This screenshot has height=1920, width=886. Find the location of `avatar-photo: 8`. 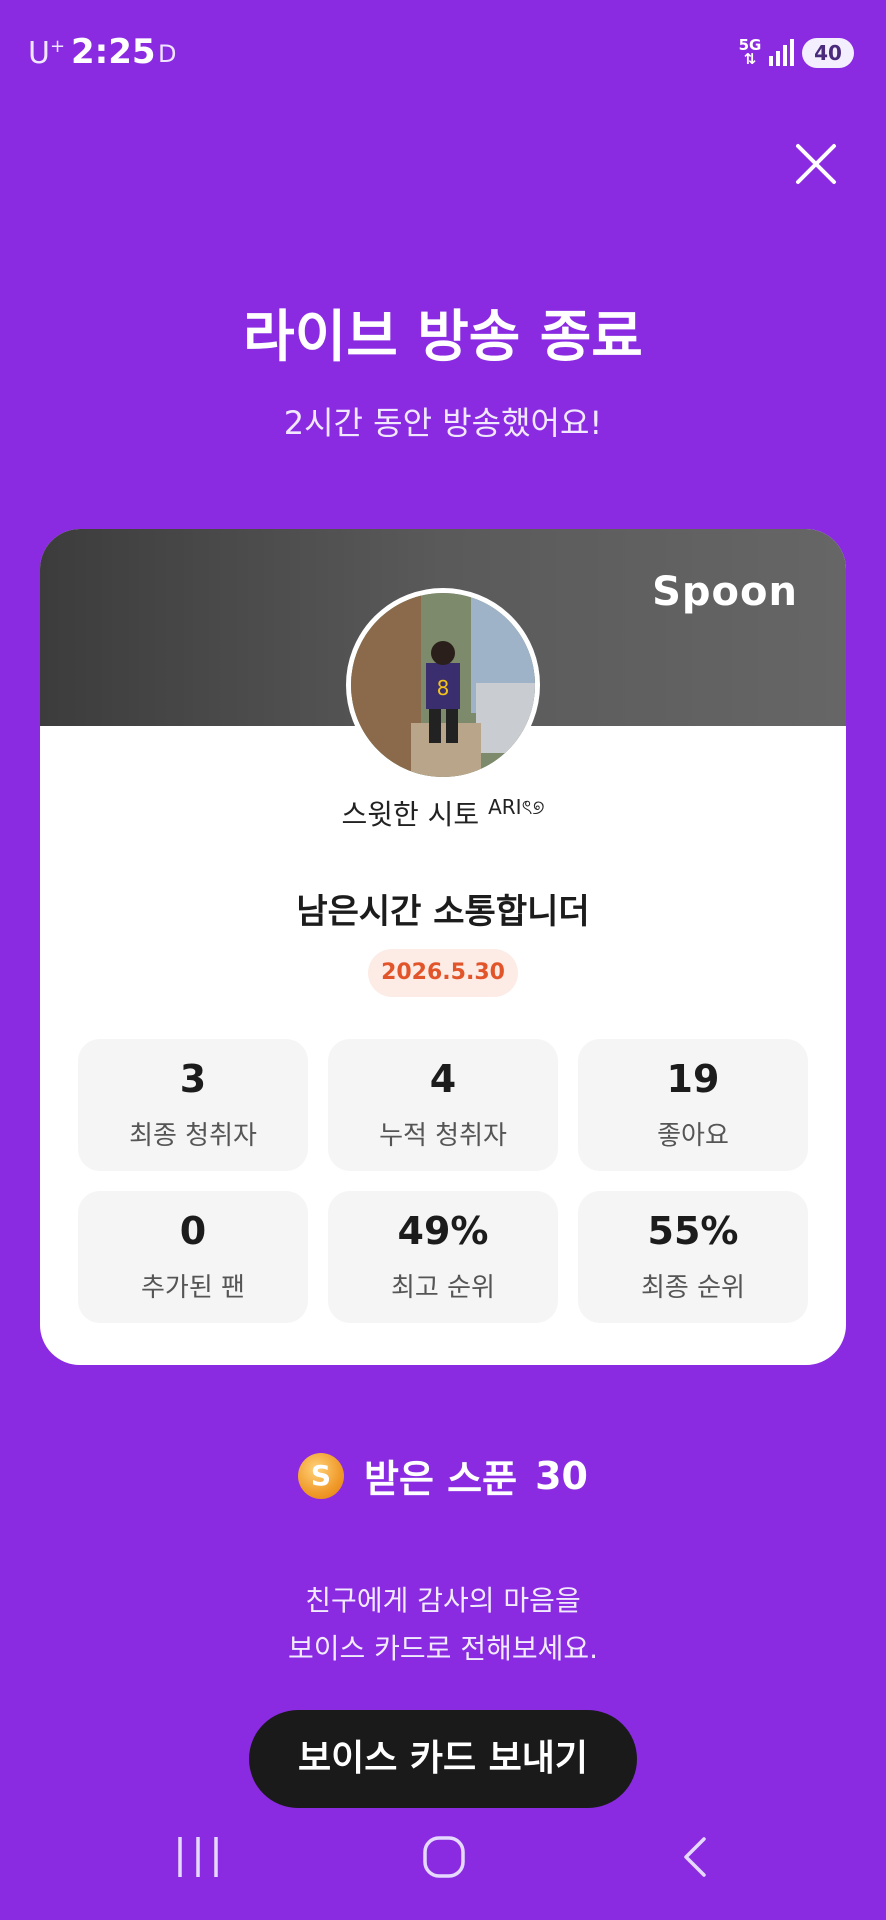

avatar-photo: 8 is located at coordinates (443, 685).